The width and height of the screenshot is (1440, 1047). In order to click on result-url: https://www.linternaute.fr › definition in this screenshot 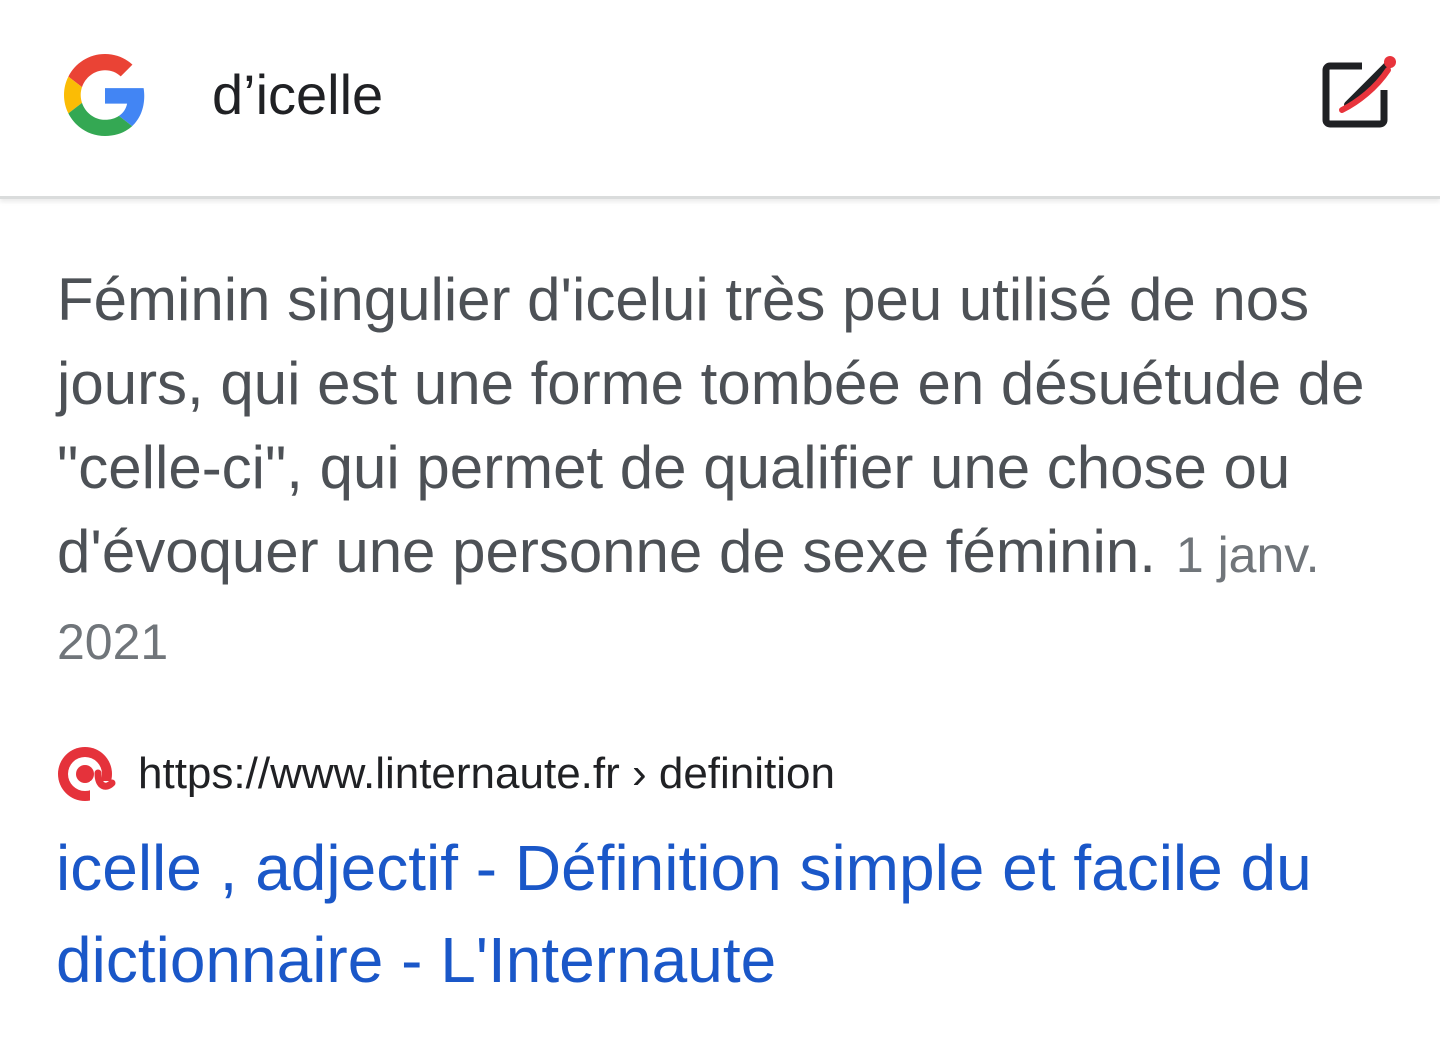, I will do `click(486, 774)`.